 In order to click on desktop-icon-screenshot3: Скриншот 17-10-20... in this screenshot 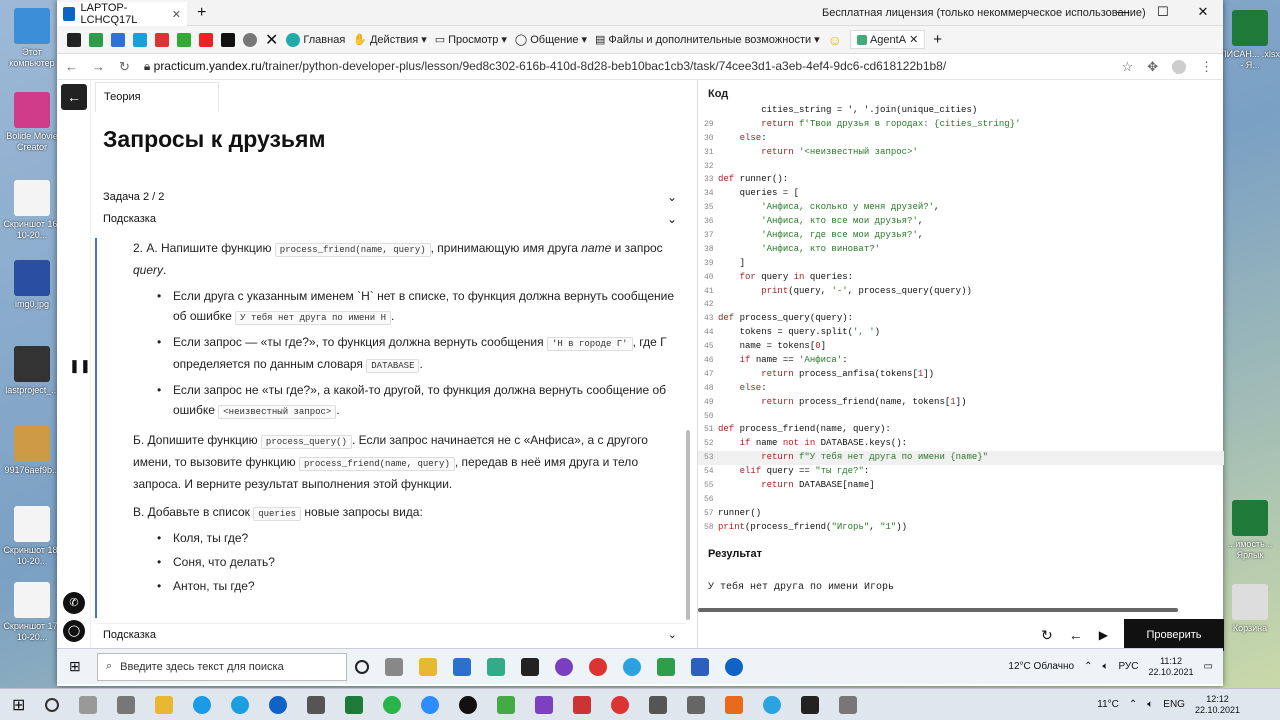, I will do `click(32, 612)`.